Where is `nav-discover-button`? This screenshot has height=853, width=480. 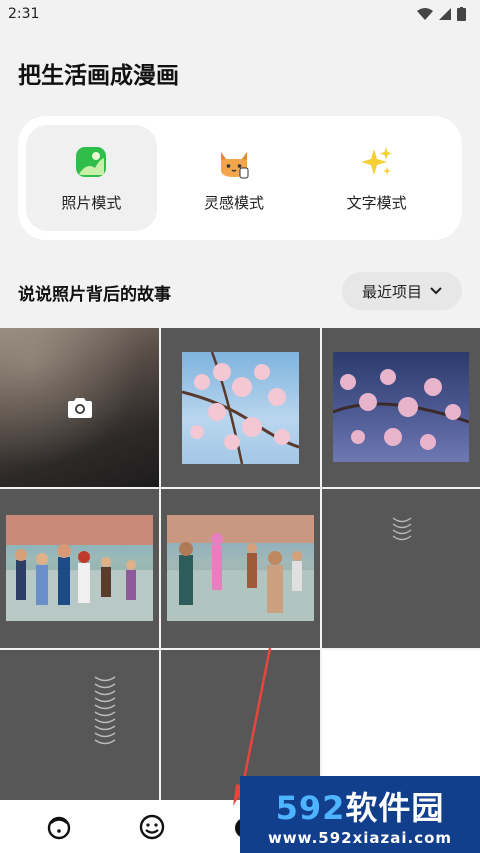 nav-discover-button is located at coordinates (151, 826).